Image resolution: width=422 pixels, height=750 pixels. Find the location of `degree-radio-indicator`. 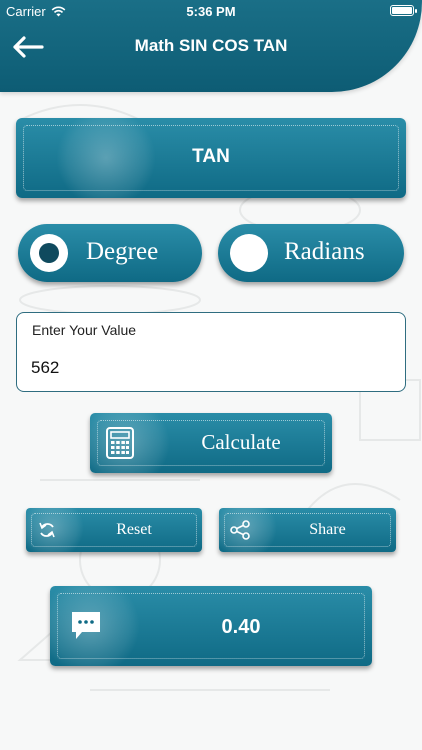

degree-radio-indicator is located at coordinates (49, 253).